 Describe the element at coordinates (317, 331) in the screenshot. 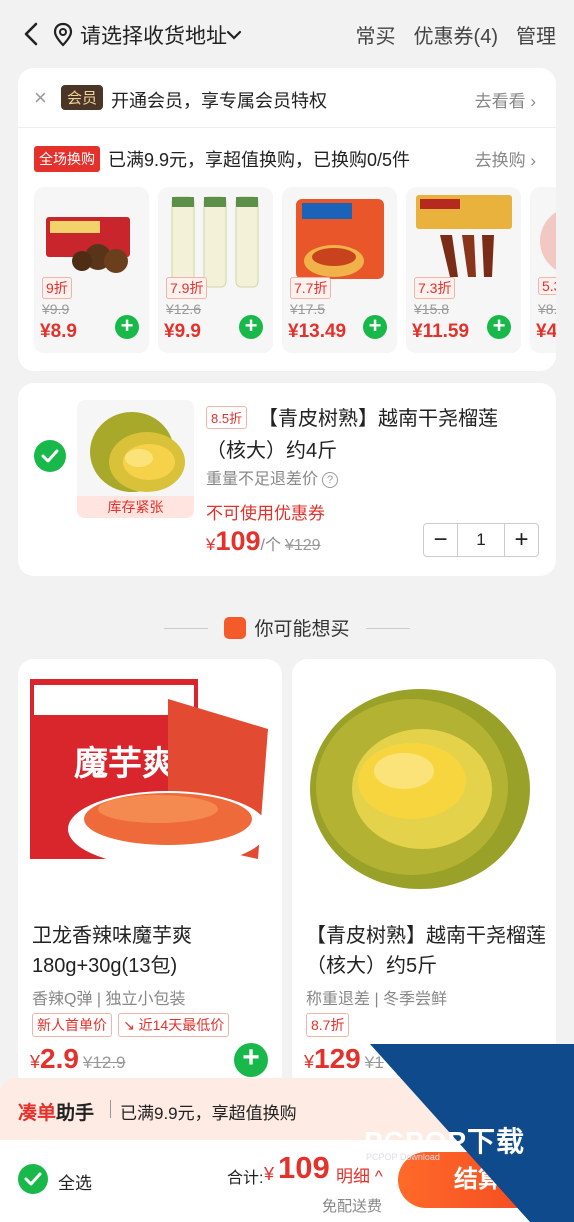

I see `swap-price: ¥13.49` at that location.